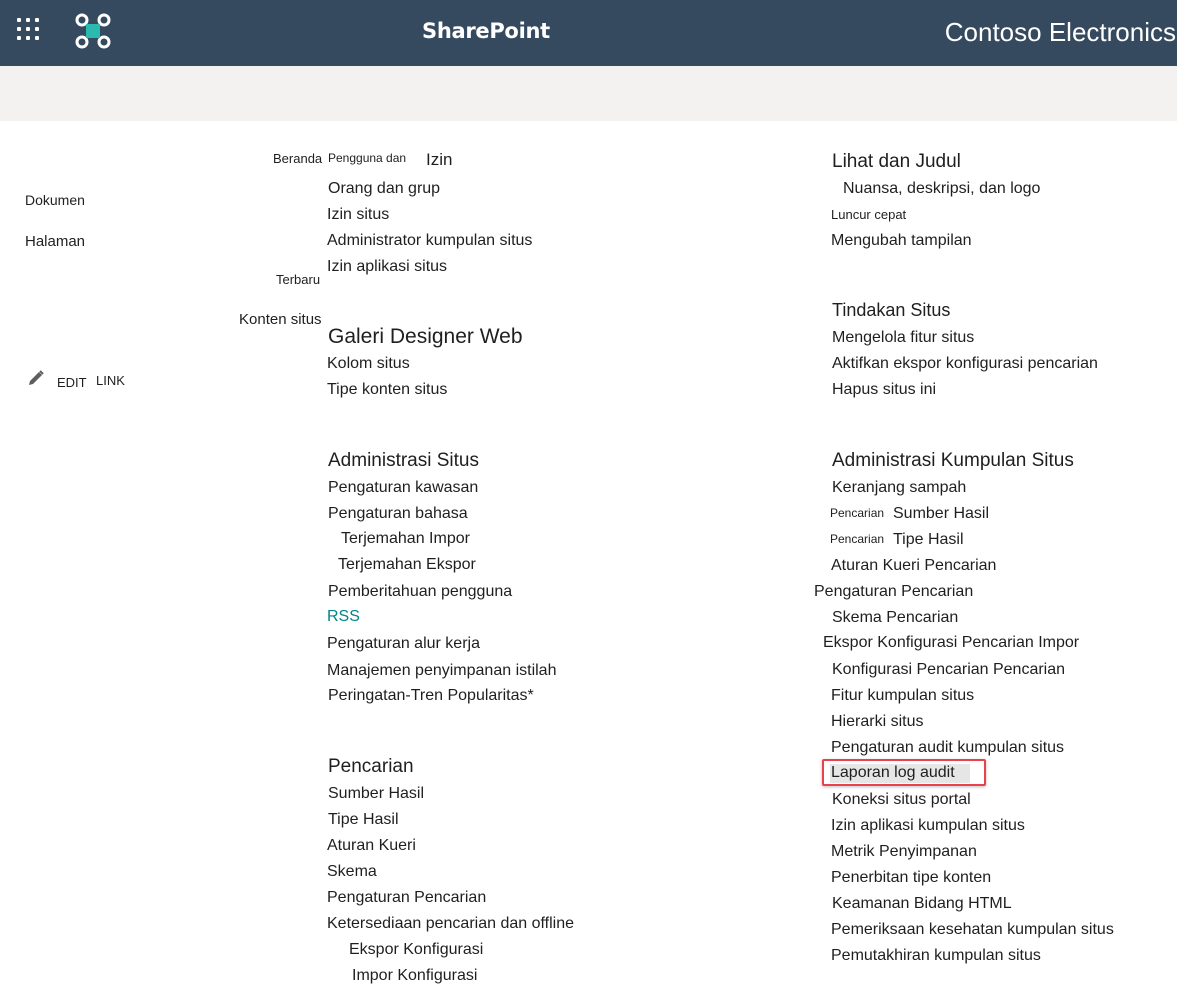 The height and width of the screenshot is (992, 1177). I want to click on link-sc-app-permissions: Izin aplikasi kumpulan situs, so click(928, 826).